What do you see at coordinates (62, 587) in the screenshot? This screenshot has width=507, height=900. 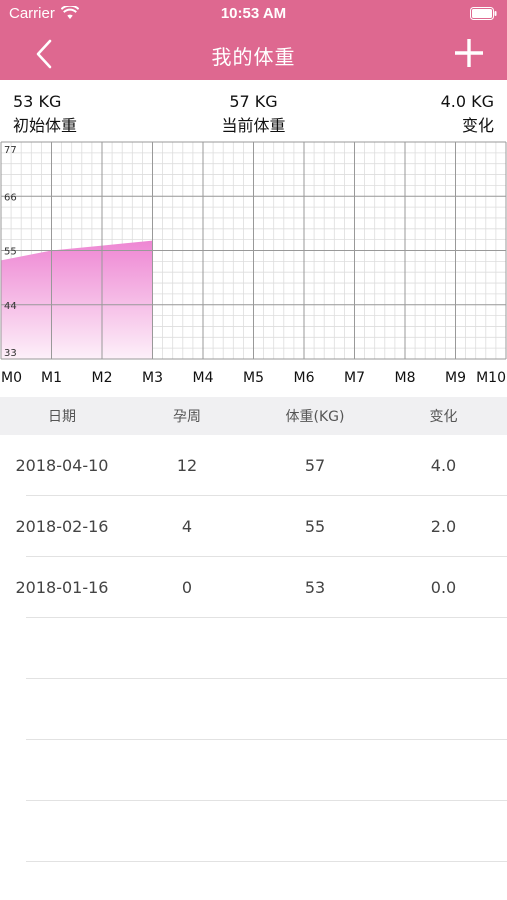 I see `row-date: 2018-01-16` at bounding box center [62, 587].